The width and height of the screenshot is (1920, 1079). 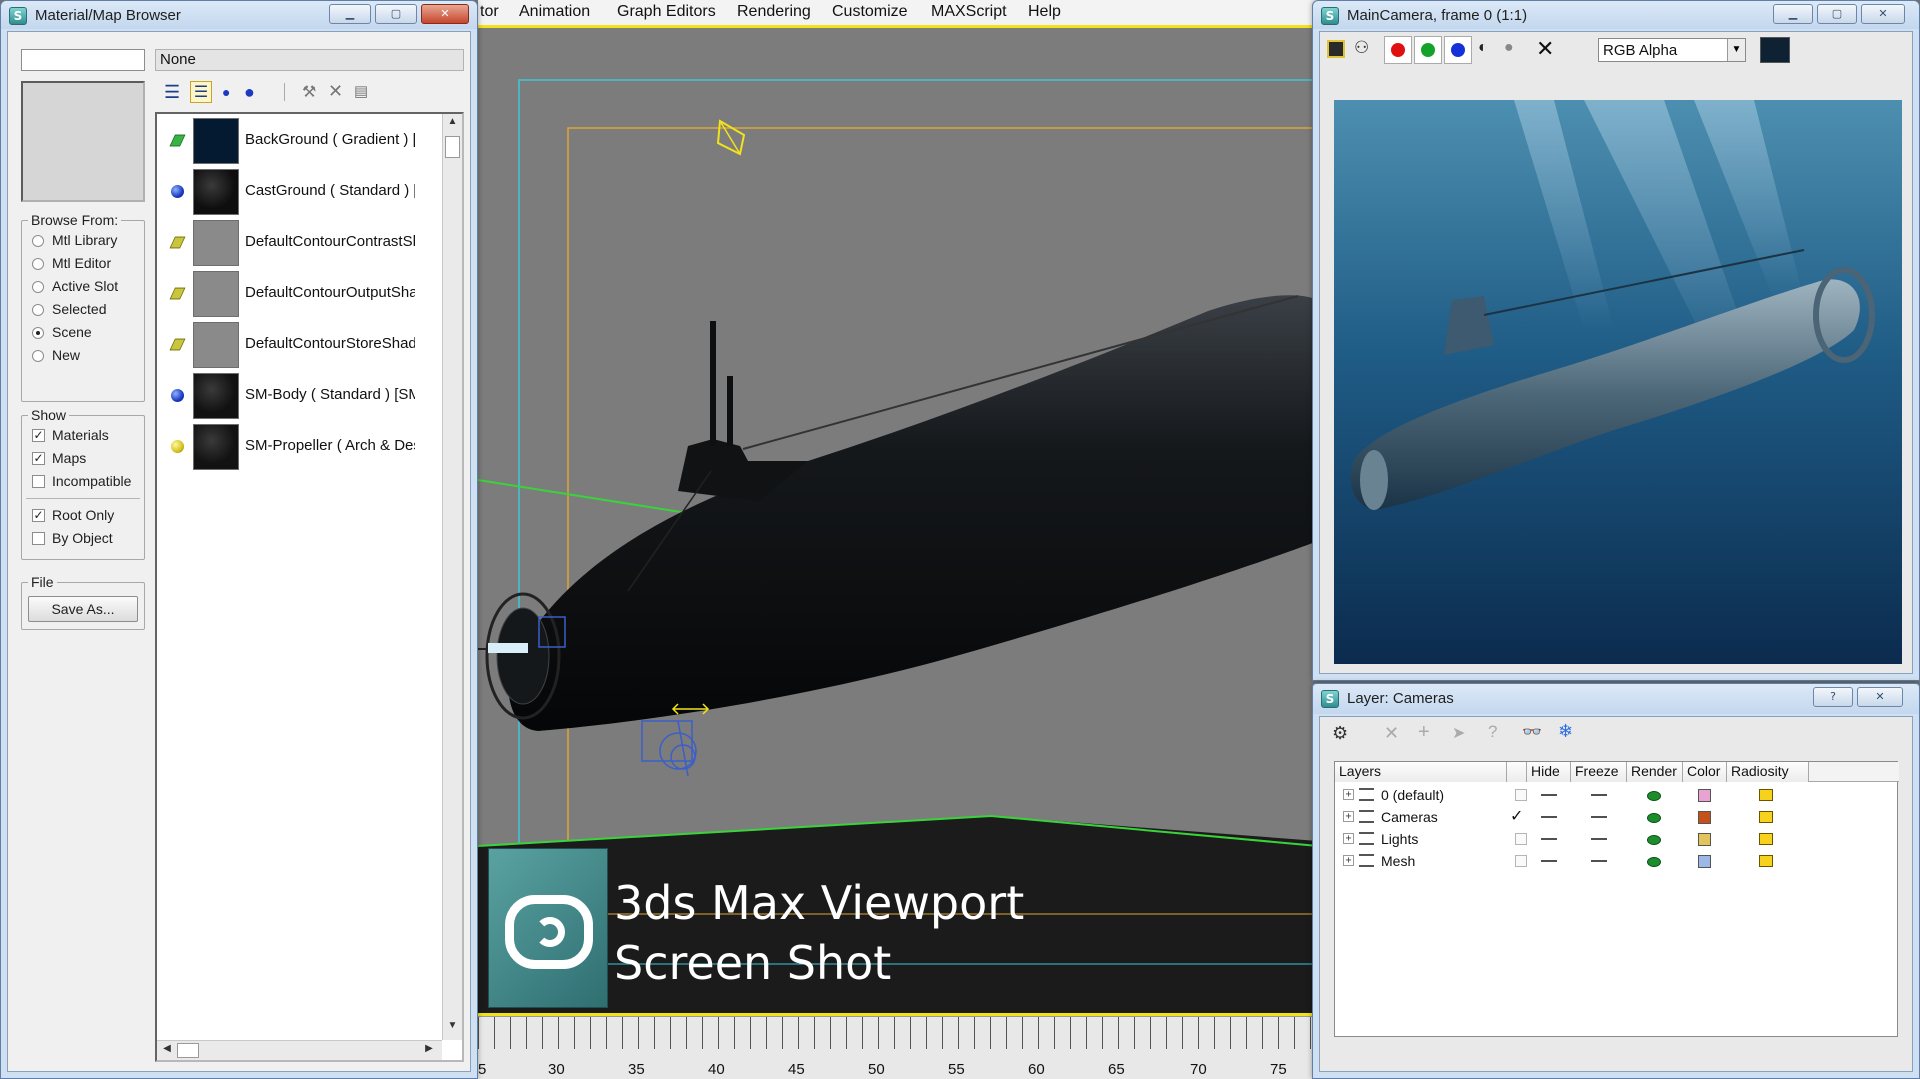 I want to click on mono-icon: ●, so click(x=1509, y=48).